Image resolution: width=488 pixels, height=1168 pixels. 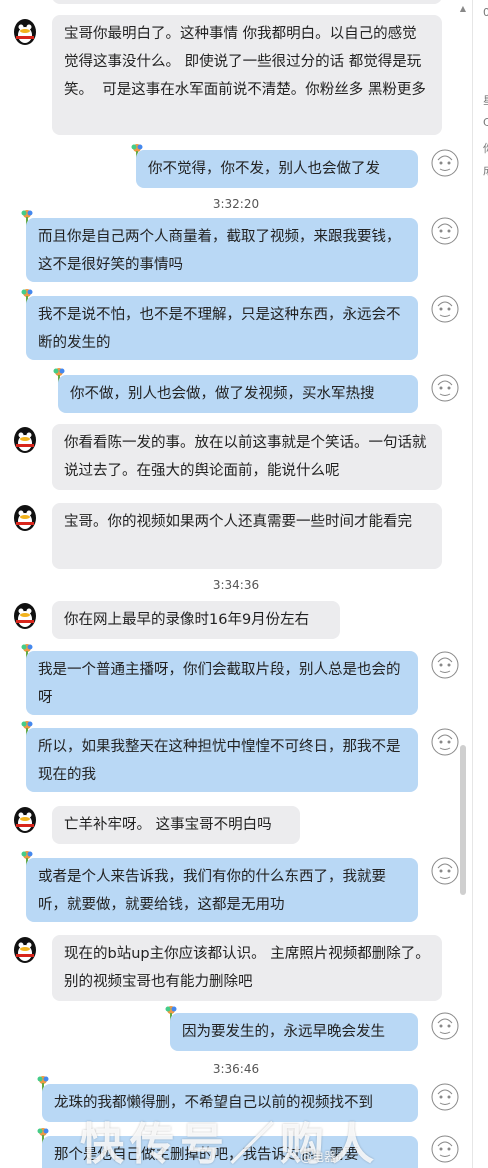 I want to click on watermark-small-text: @电器, so click(x=318, y=1157).